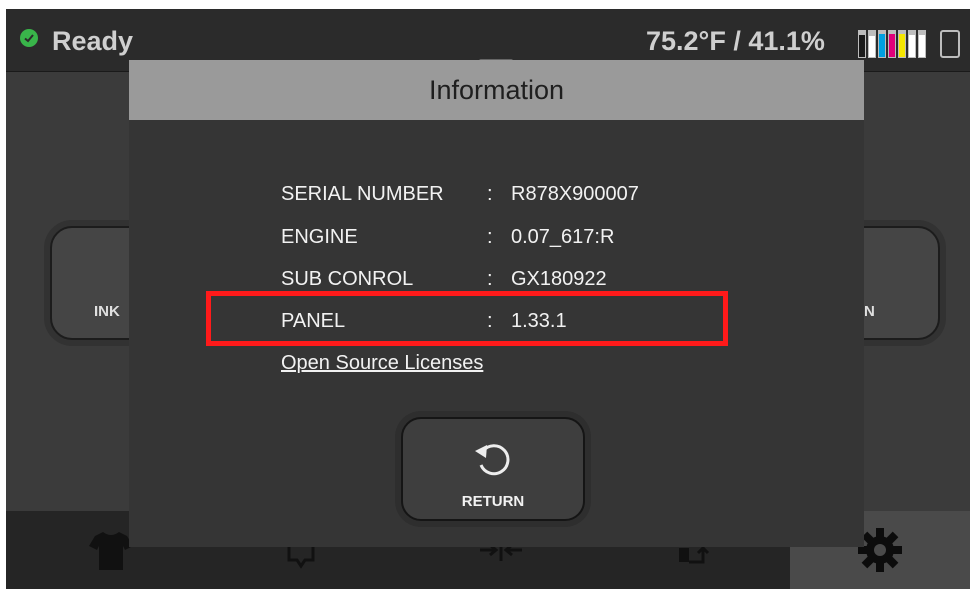 The width and height of the screenshot is (976, 590). I want to click on panel-version-highlight, so click(467, 318).